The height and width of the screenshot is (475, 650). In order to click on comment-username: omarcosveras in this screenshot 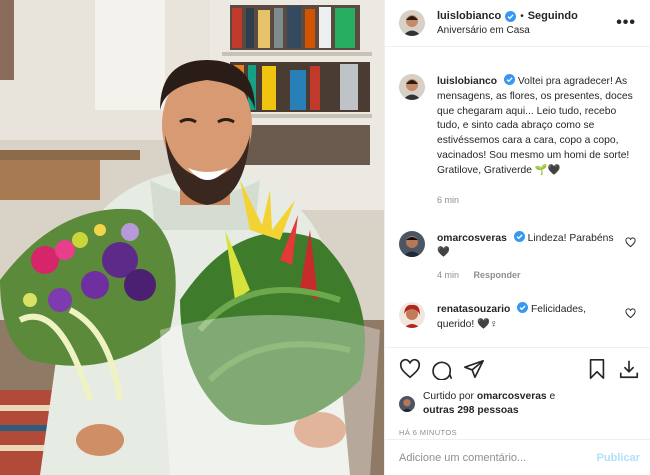, I will do `click(472, 238)`.